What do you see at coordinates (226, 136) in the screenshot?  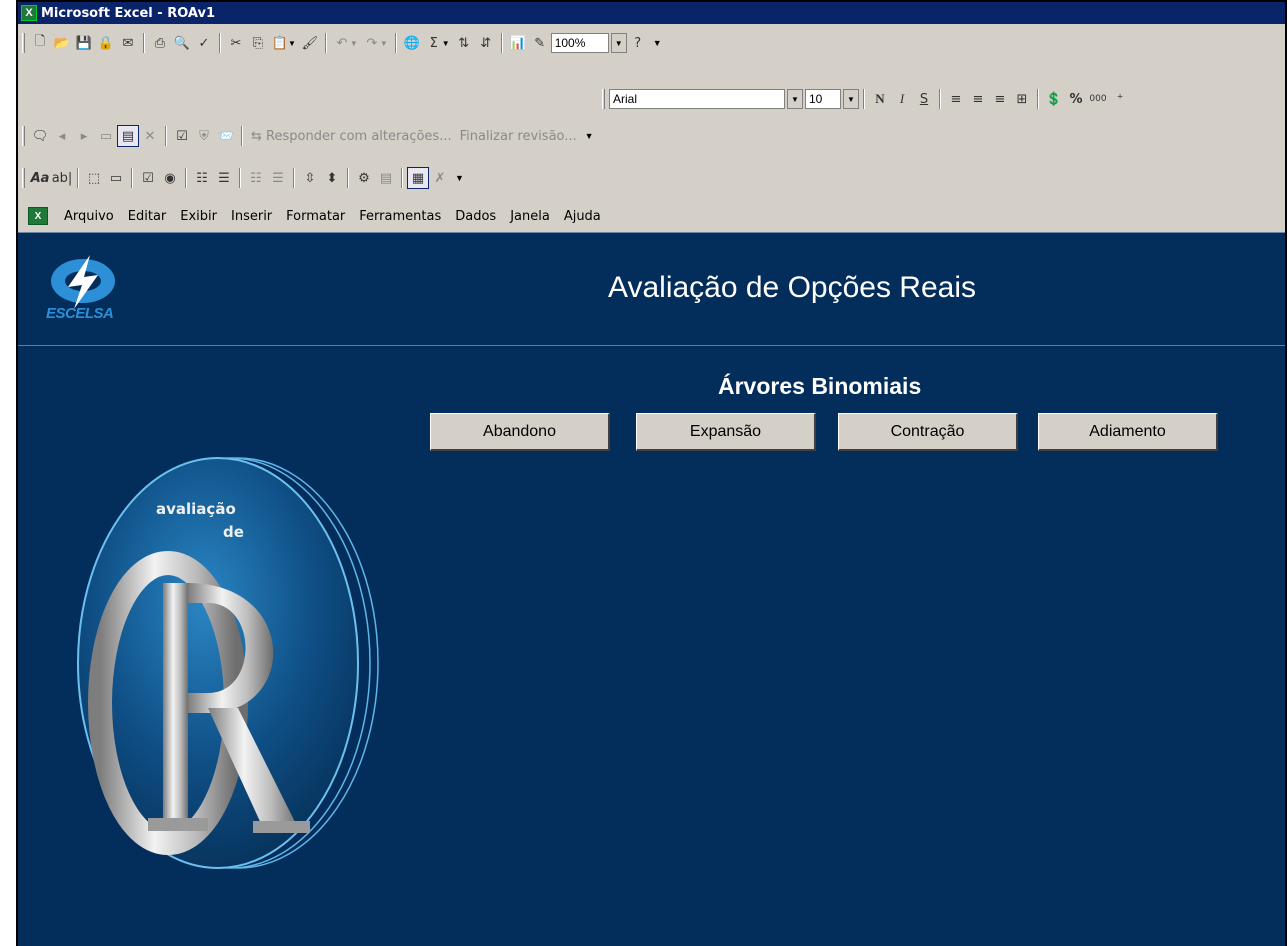 I see `send-icon: 📨` at bounding box center [226, 136].